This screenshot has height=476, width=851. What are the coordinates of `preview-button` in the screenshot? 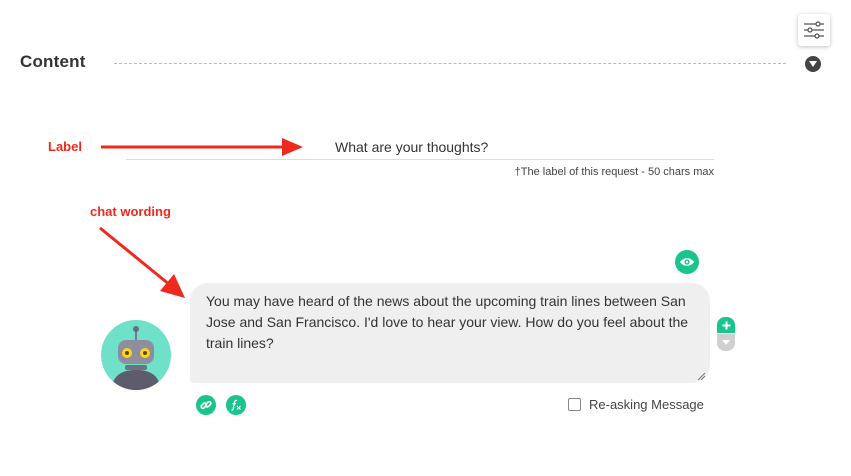 It's located at (687, 262).